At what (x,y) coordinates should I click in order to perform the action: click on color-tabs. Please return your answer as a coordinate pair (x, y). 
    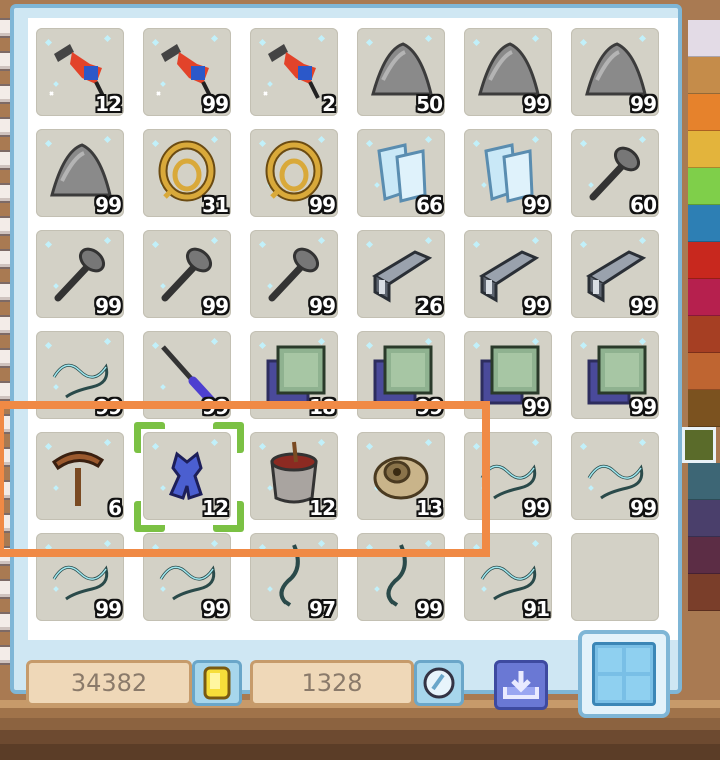
    Looking at the image, I should click on (701, 315).